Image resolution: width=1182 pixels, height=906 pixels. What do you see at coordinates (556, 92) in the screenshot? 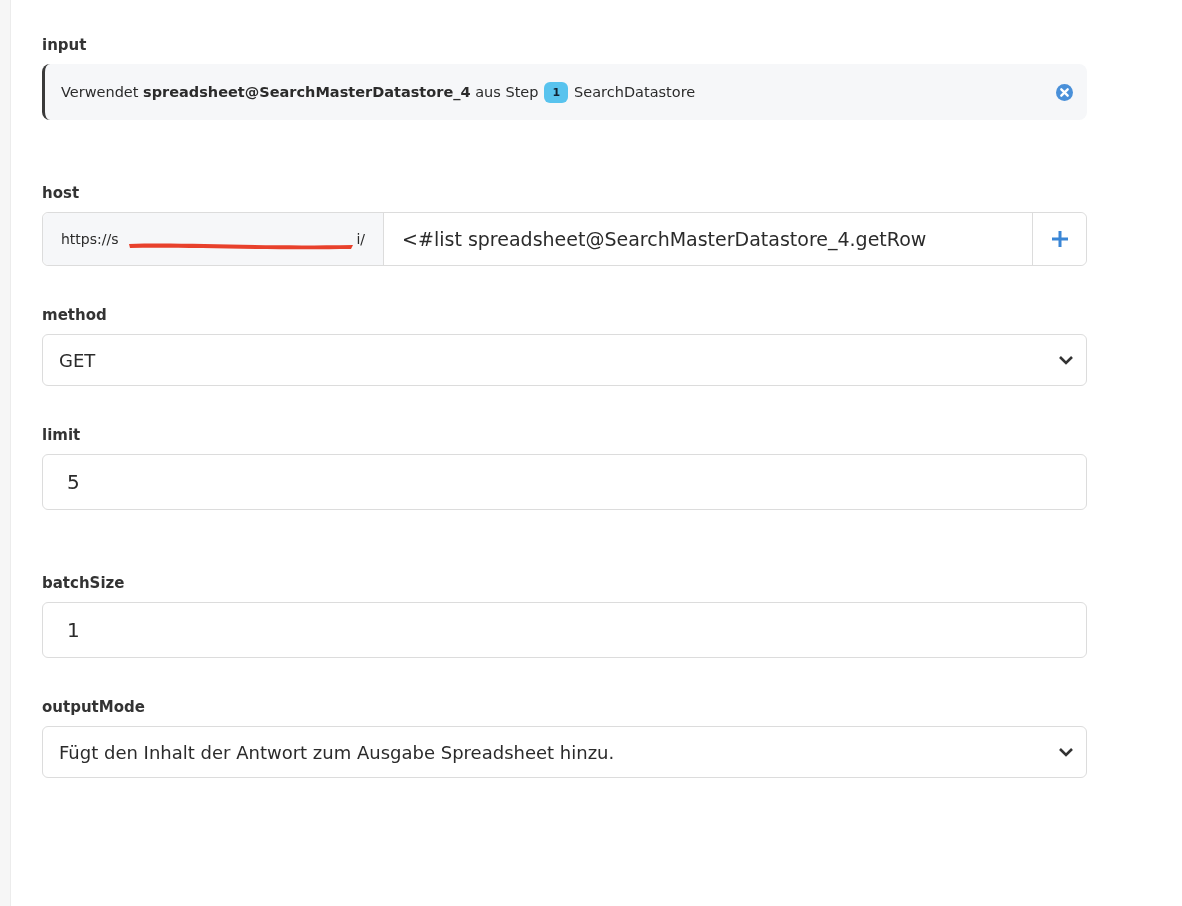
I see `step-number: 1` at bounding box center [556, 92].